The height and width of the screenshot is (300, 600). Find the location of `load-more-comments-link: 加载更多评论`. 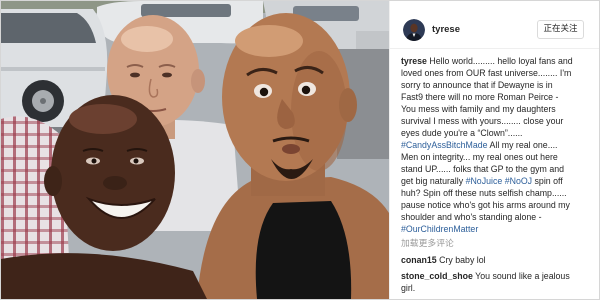

load-more-comments-link: 加载更多评论 is located at coordinates (427, 244).